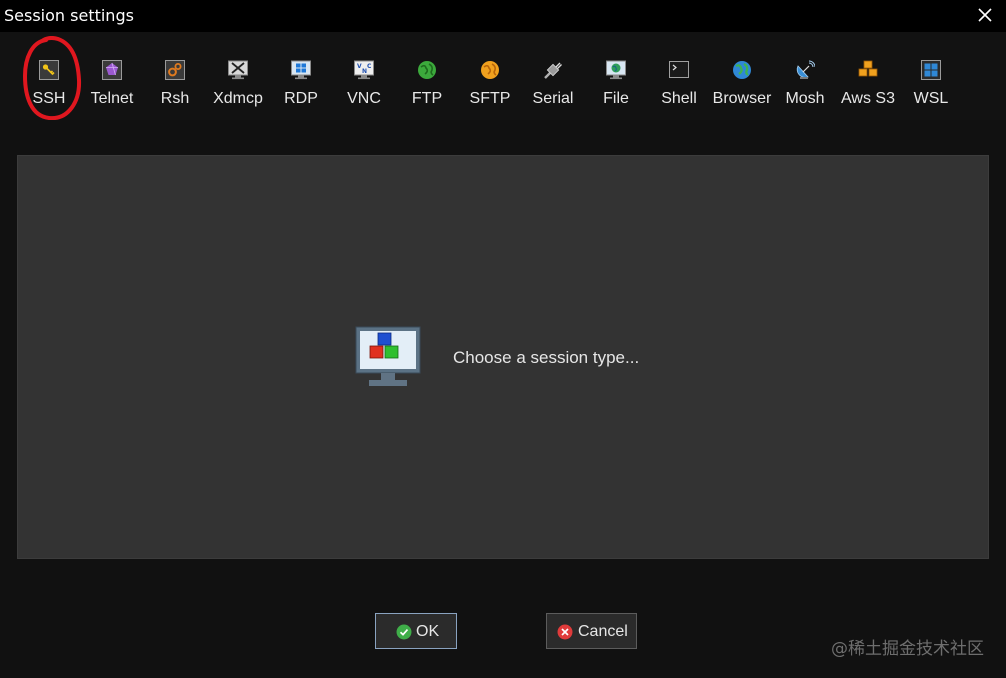 This screenshot has width=1006, height=678. I want to click on ok-label: OK, so click(428, 631).